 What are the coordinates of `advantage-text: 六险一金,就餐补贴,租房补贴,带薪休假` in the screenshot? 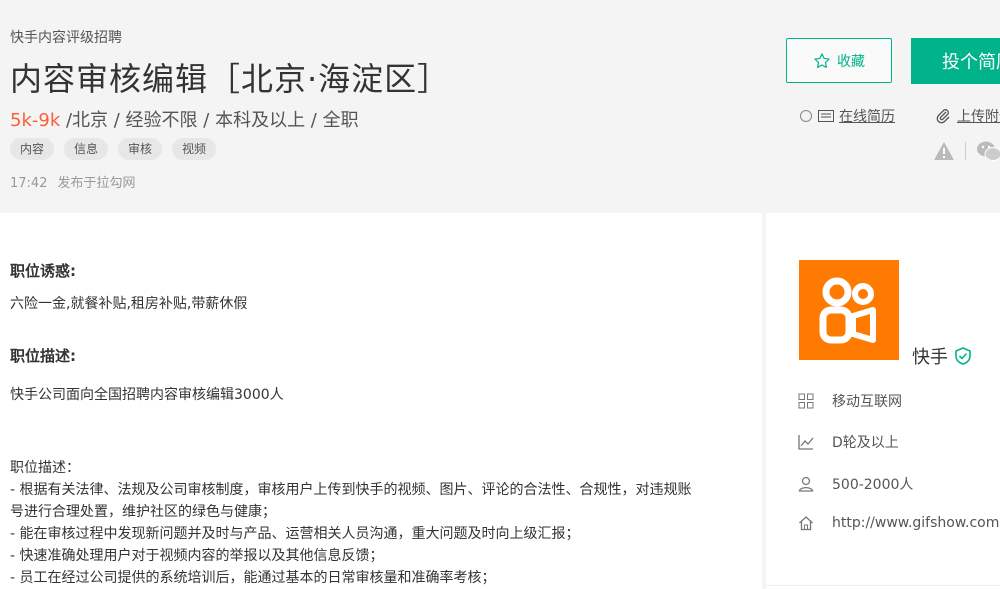 It's located at (129, 304).